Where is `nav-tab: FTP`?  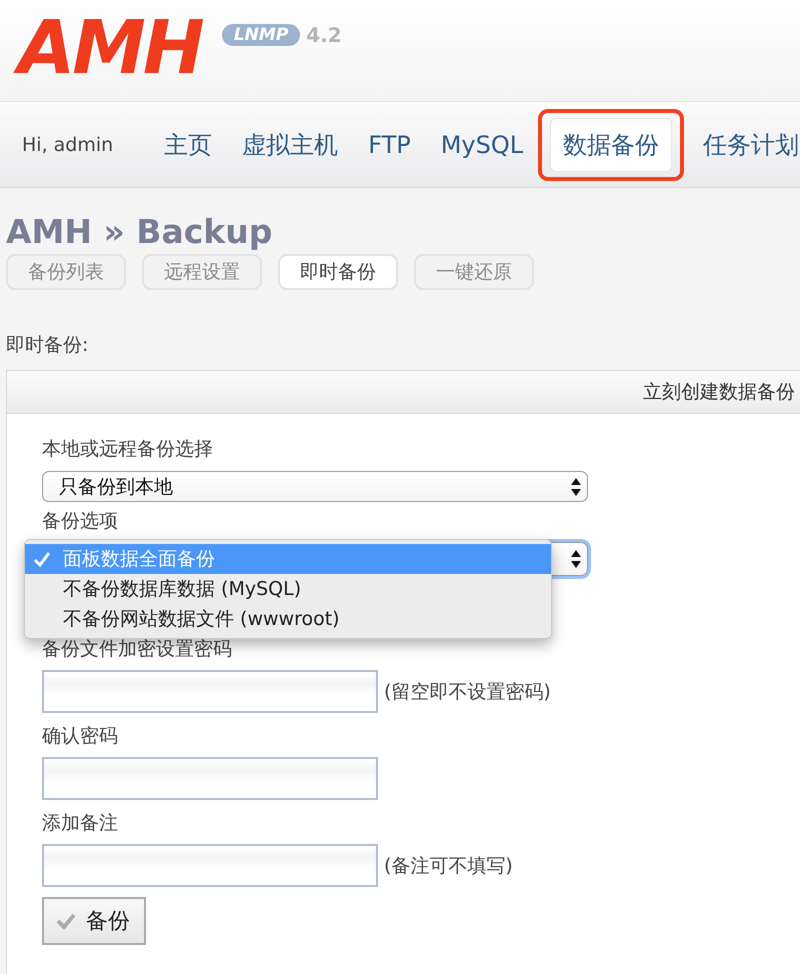
nav-tab: FTP is located at coordinates (389, 145).